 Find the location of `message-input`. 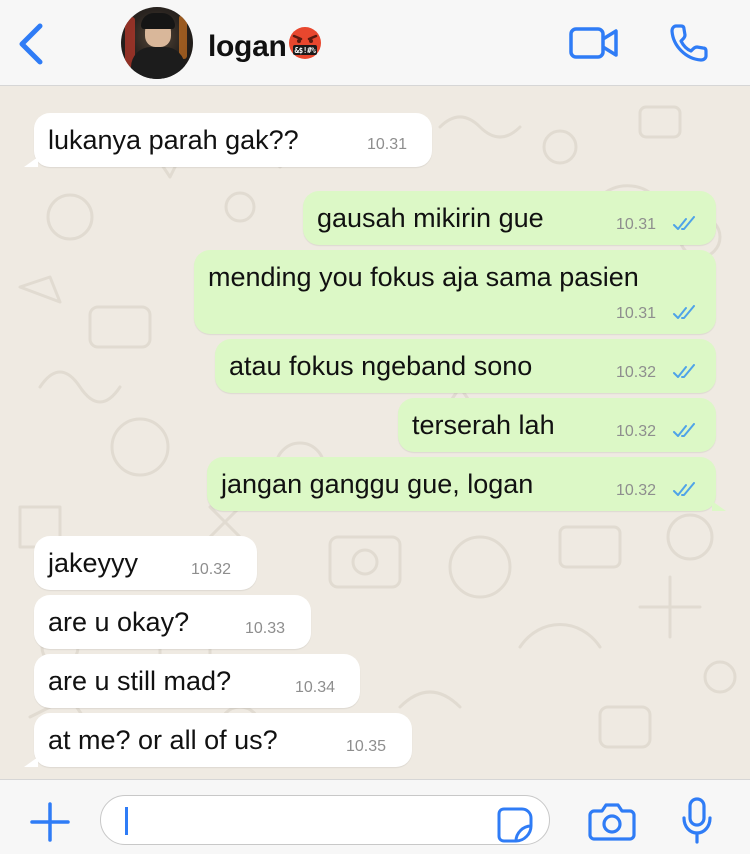

message-input is located at coordinates (325, 820).